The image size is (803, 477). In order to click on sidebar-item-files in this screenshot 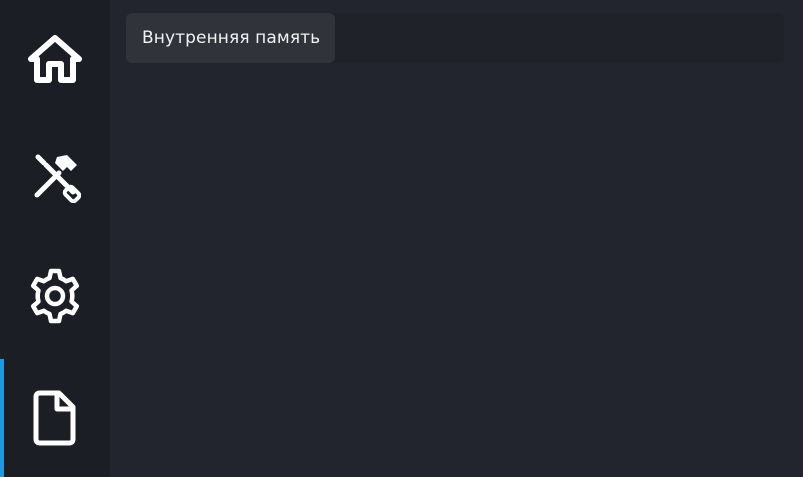, I will do `click(55, 418)`.